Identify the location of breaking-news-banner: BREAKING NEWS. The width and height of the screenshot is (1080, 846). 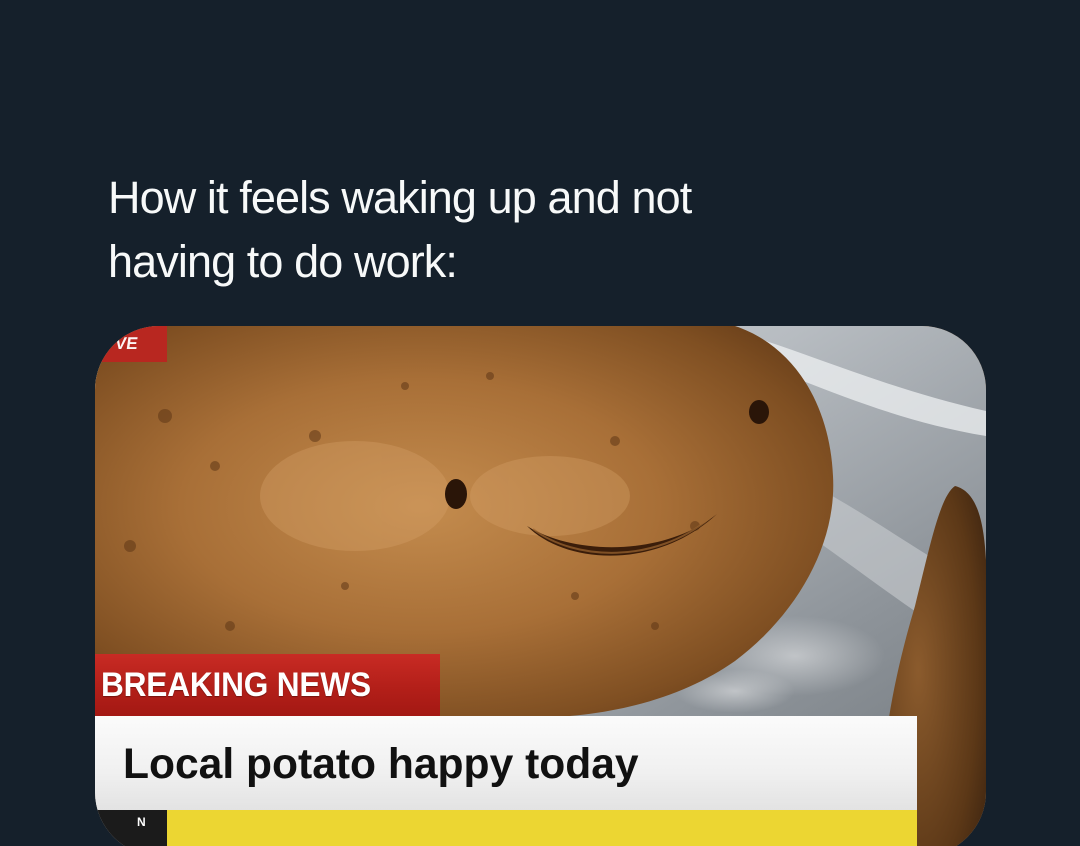
(267, 685).